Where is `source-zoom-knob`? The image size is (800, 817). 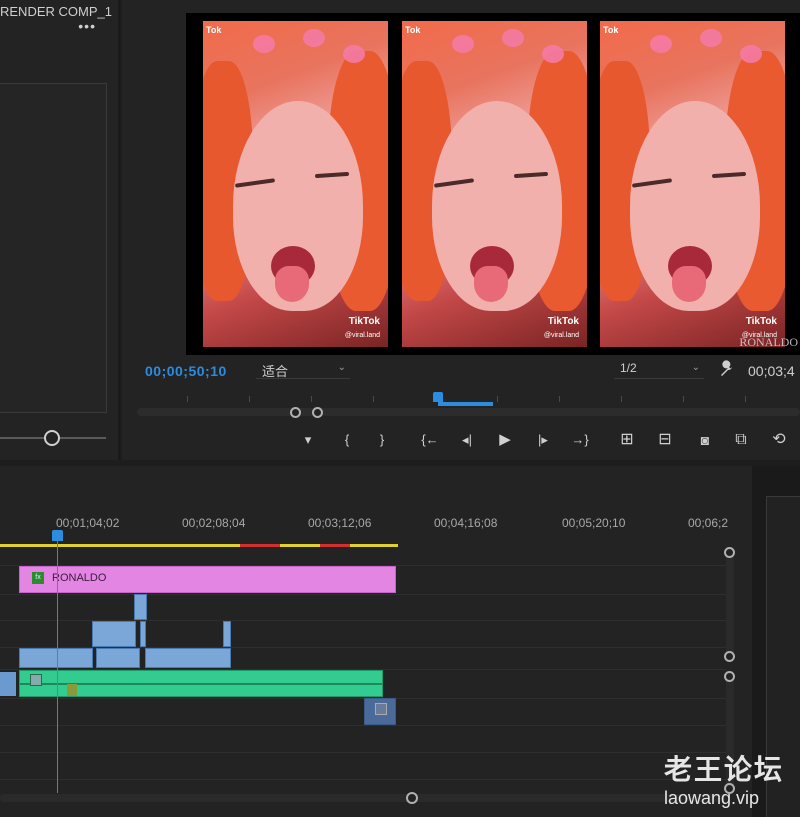 source-zoom-knob is located at coordinates (52, 438).